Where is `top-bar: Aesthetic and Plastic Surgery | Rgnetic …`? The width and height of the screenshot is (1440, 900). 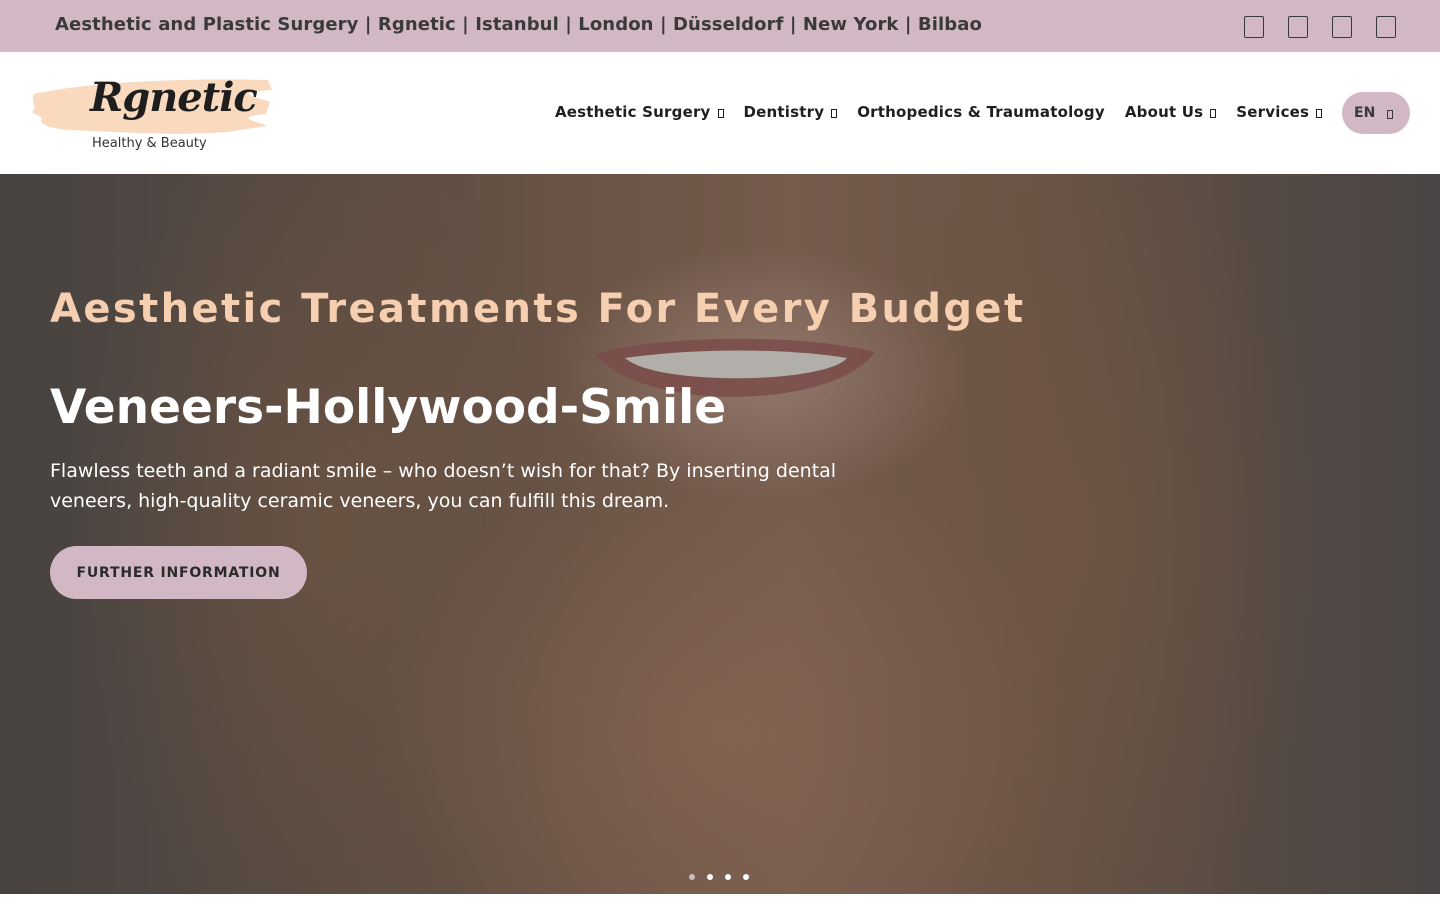 top-bar: Aesthetic and Plastic Surgery | Rgnetic … is located at coordinates (720, 26).